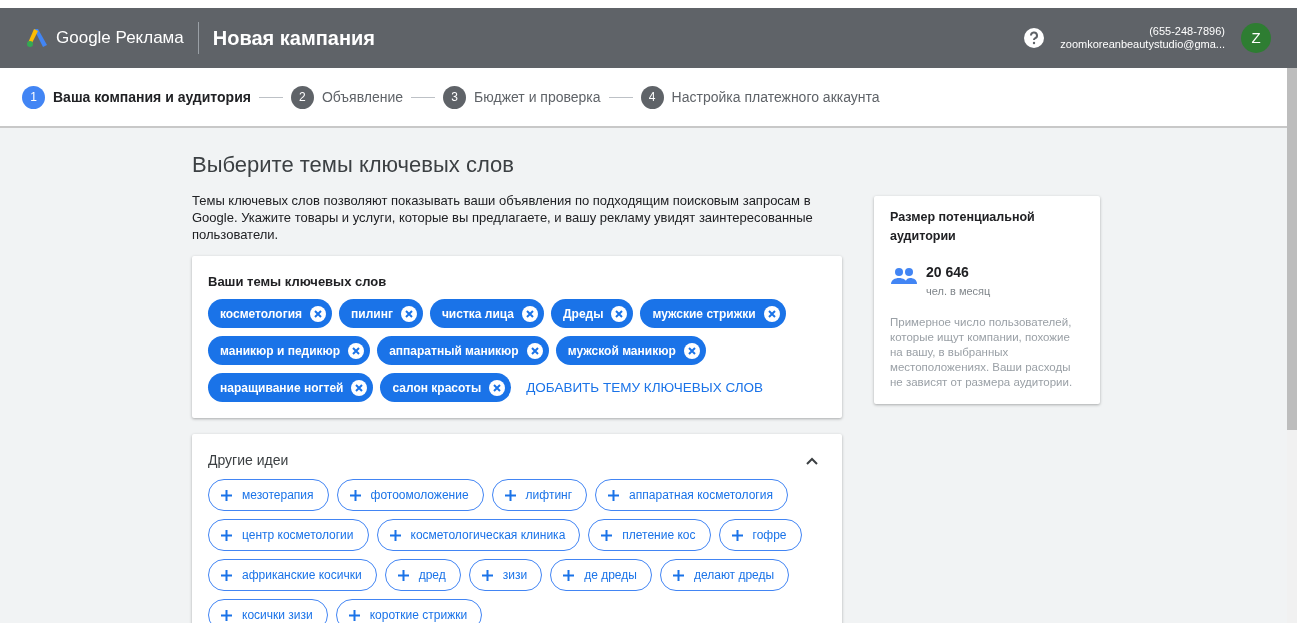 Image resolution: width=1297 pixels, height=623 pixels. What do you see at coordinates (409, 611) in the screenshot?
I see `idea-chip: короткие стрижки` at bounding box center [409, 611].